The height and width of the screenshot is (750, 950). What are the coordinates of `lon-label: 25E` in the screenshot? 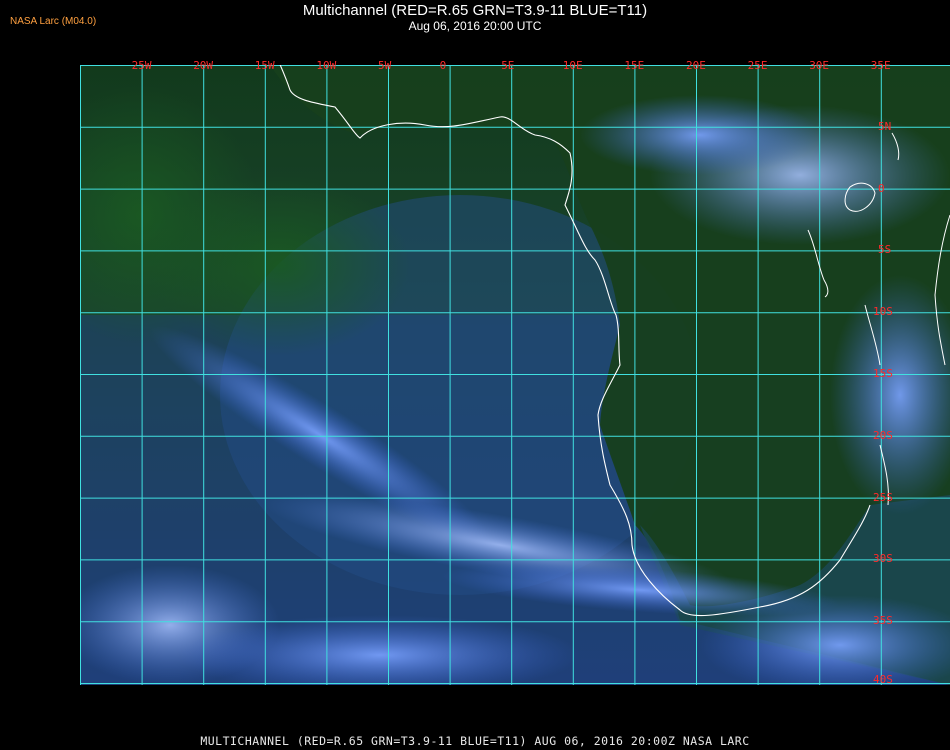 It's located at (757, 65).